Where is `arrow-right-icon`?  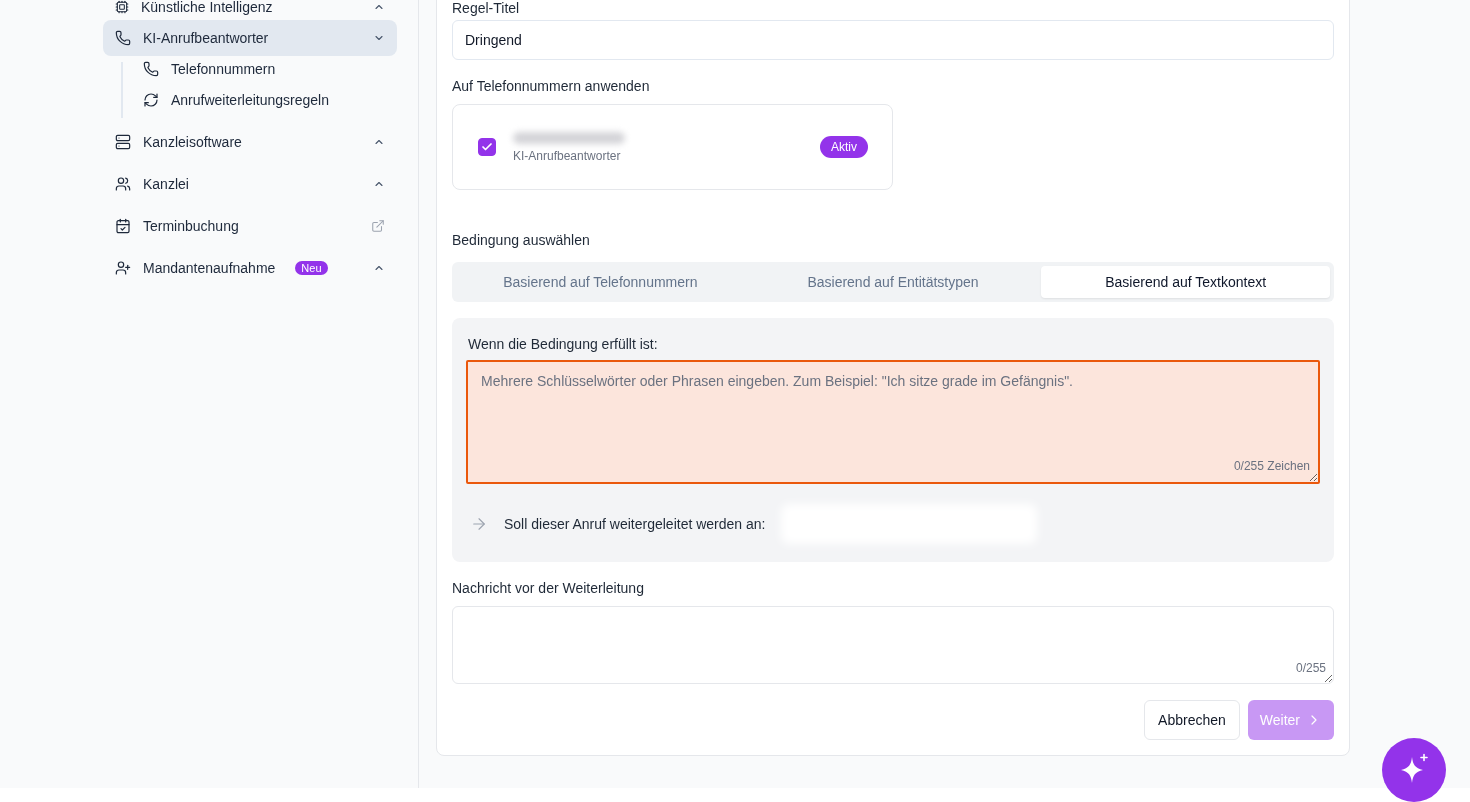 arrow-right-icon is located at coordinates (479, 524).